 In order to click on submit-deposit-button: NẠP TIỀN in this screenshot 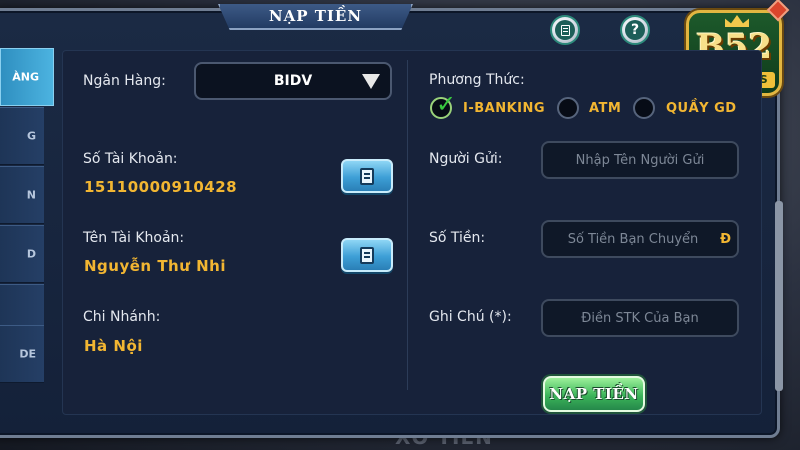, I will do `click(594, 394)`.